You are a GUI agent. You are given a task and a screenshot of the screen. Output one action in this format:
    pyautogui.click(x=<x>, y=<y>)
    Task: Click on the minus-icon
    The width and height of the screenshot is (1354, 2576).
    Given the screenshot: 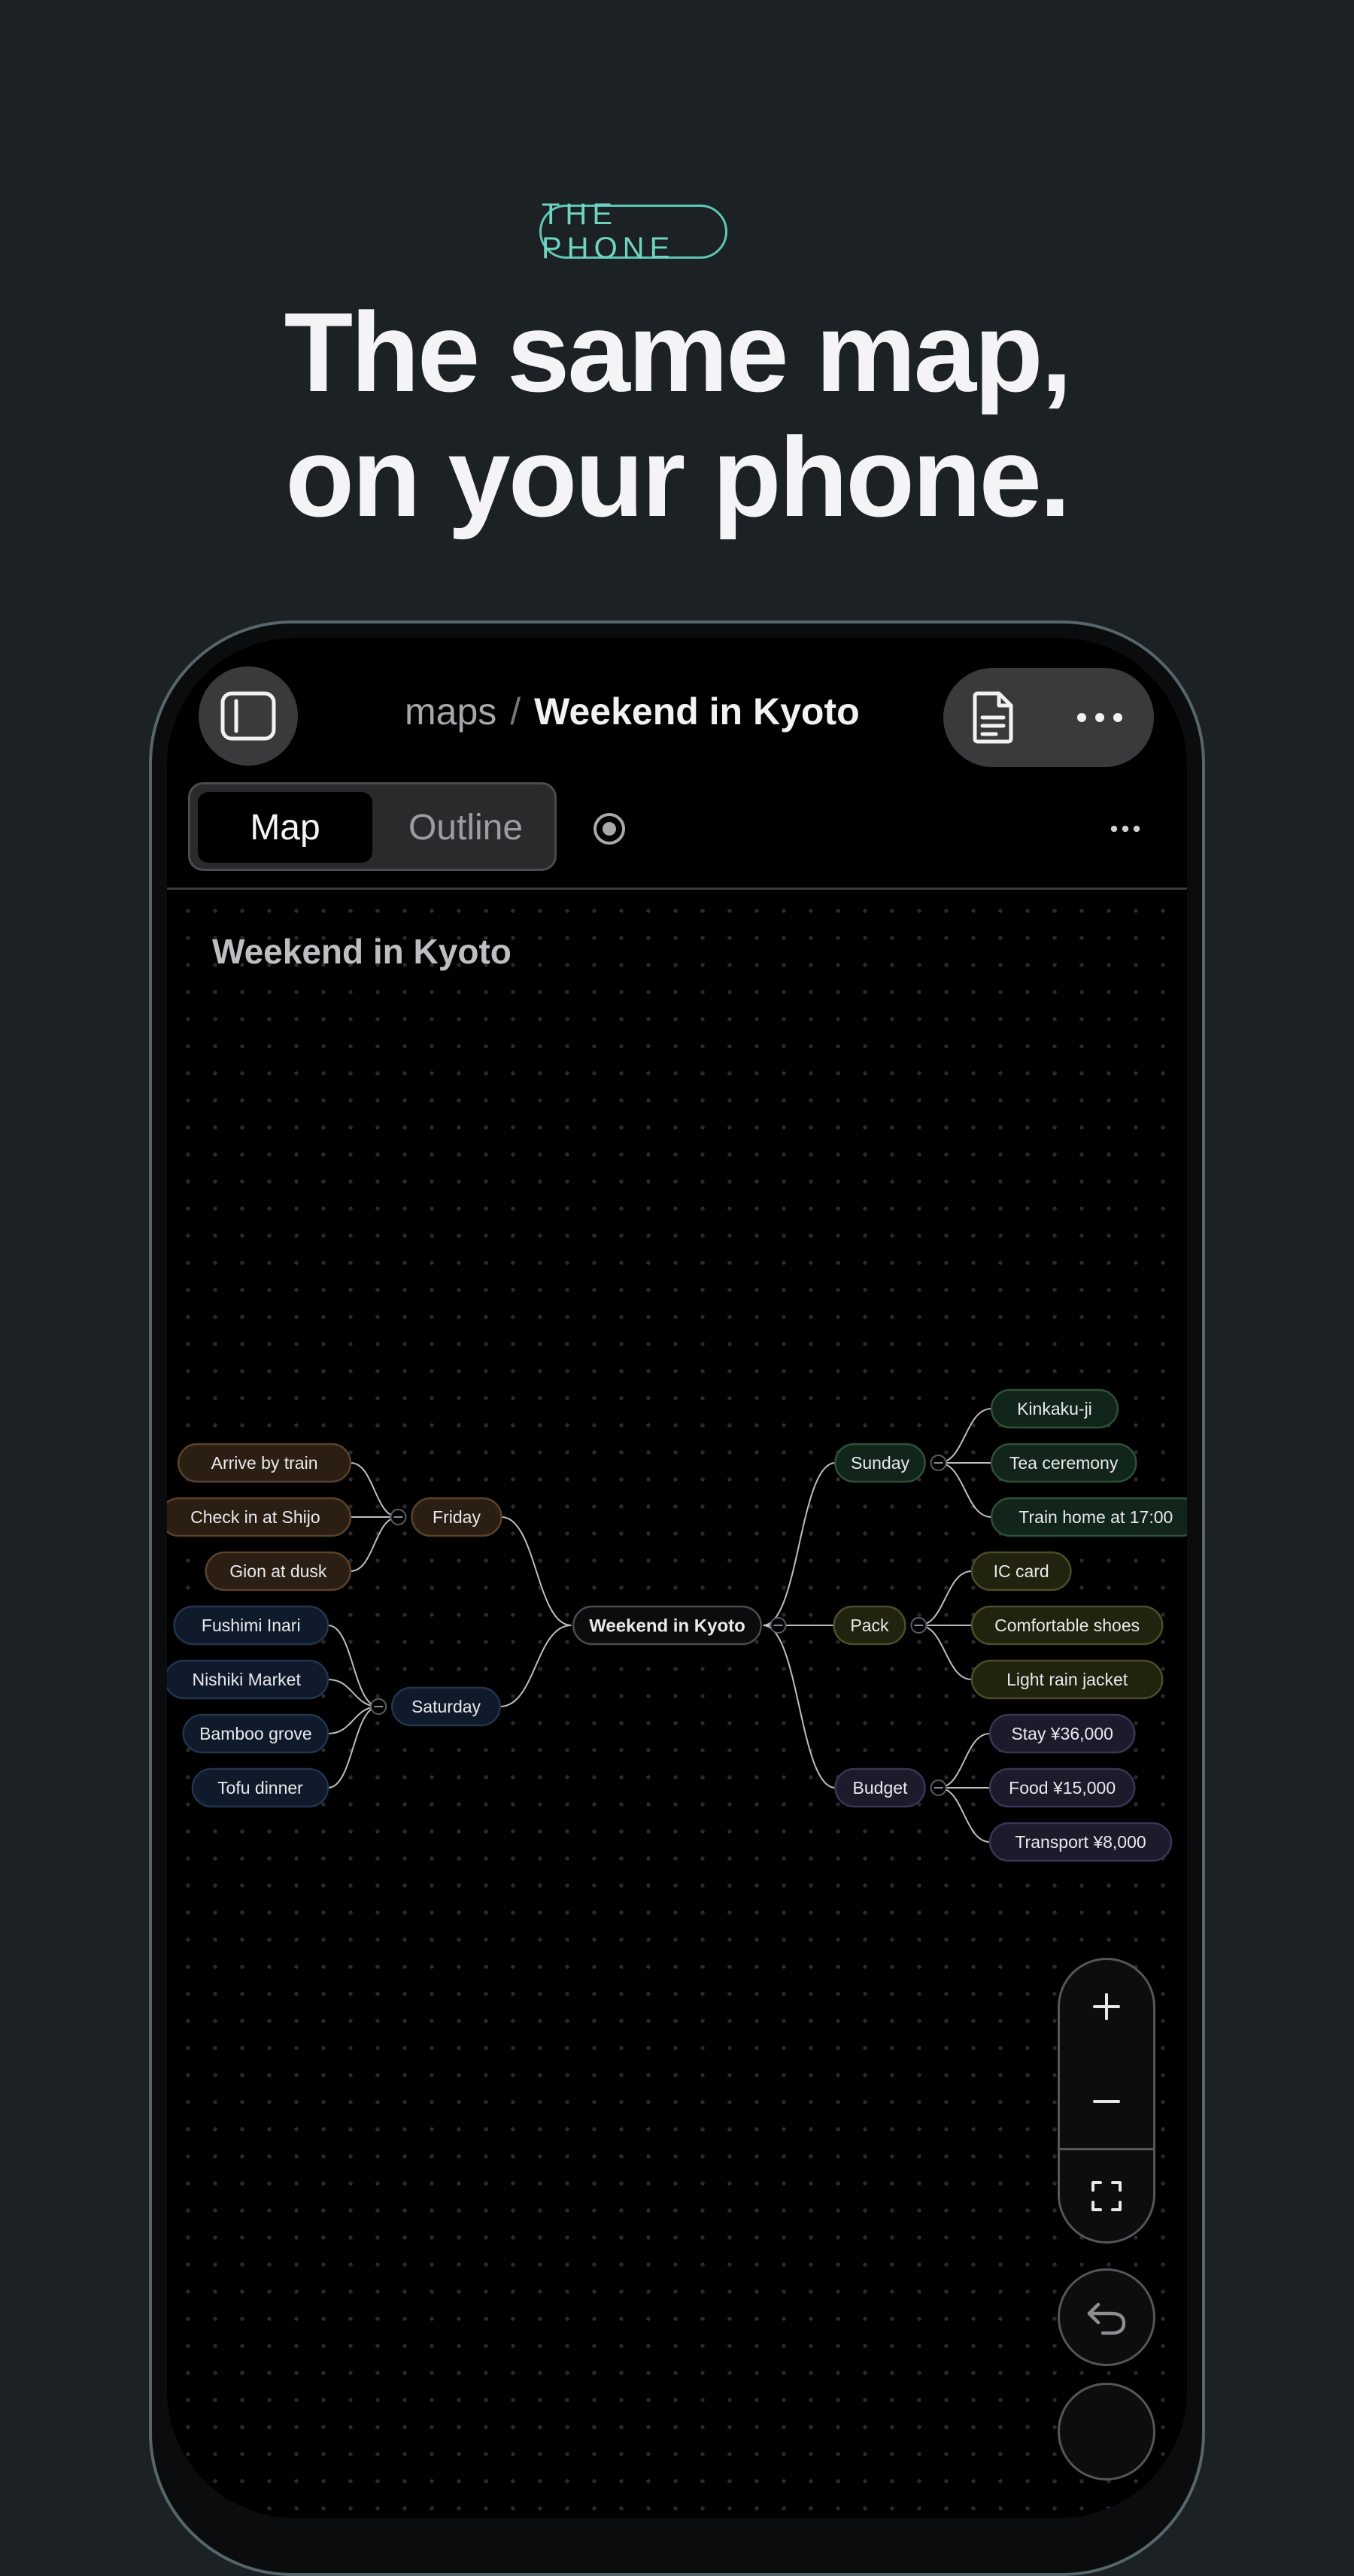 What is the action you would take?
    pyautogui.click(x=1106, y=2101)
    